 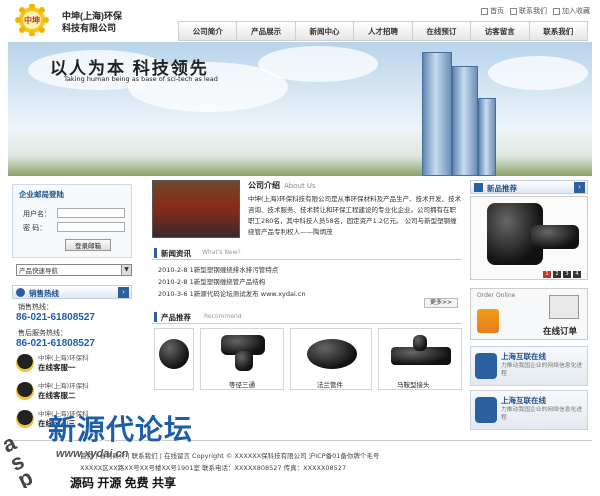 I want to click on news-item: 2010-3-6 1新源代码论坛测试发布 www.xydai.cn, so click(x=232, y=293).